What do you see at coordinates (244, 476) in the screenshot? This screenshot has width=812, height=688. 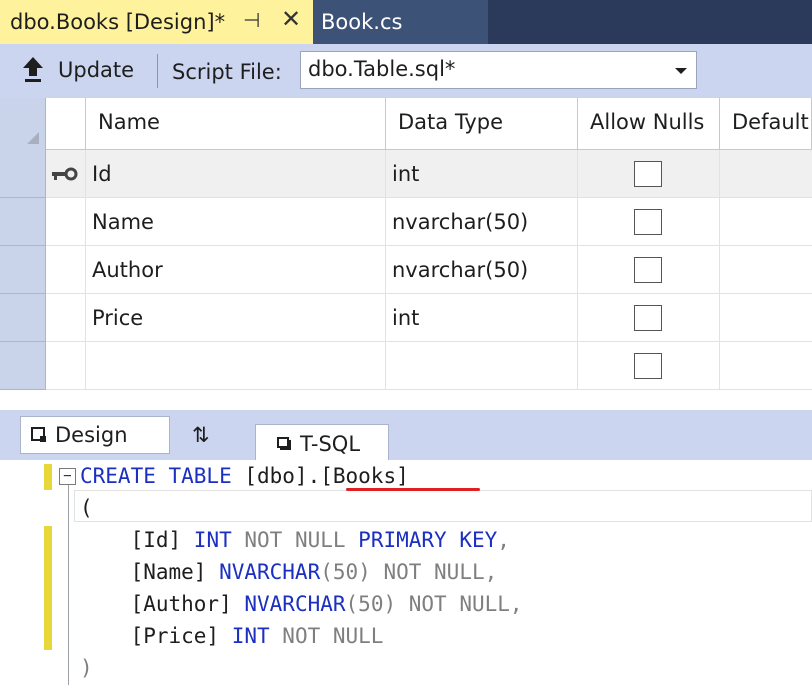 I see `code-line-1: CREATE TABLE [dbo].[Books]` at bounding box center [244, 476].